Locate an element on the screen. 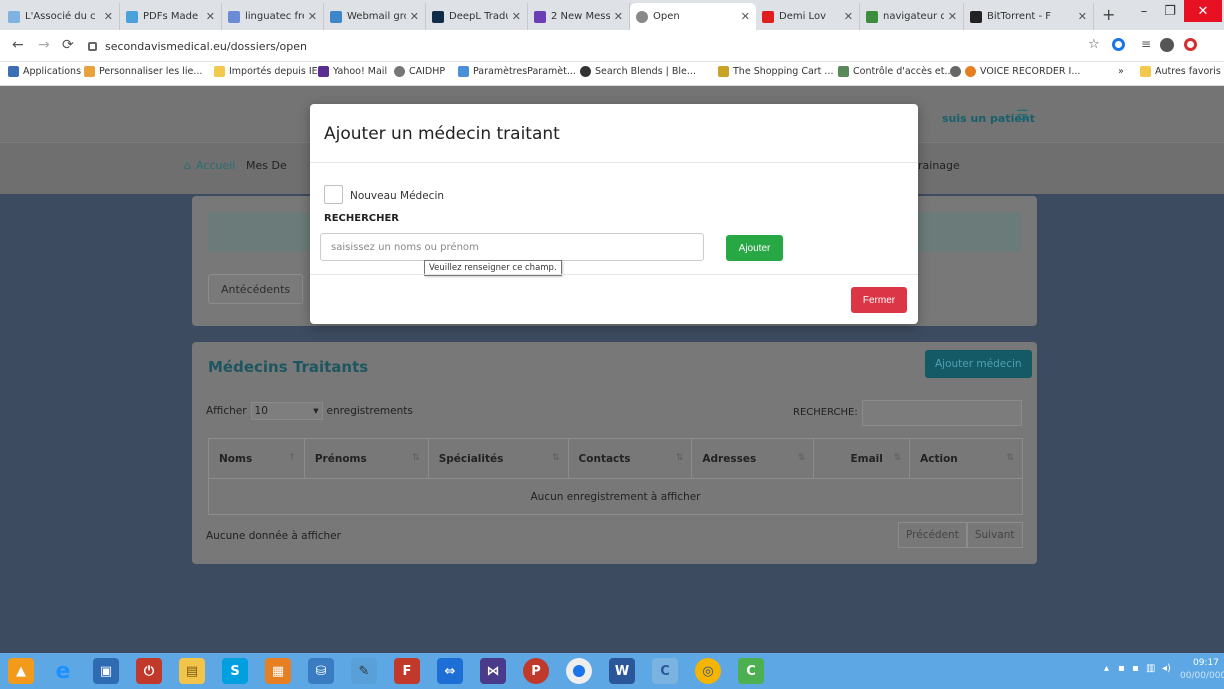  browser-tab: navigateur de✕ is located at coordinates (912, 16).